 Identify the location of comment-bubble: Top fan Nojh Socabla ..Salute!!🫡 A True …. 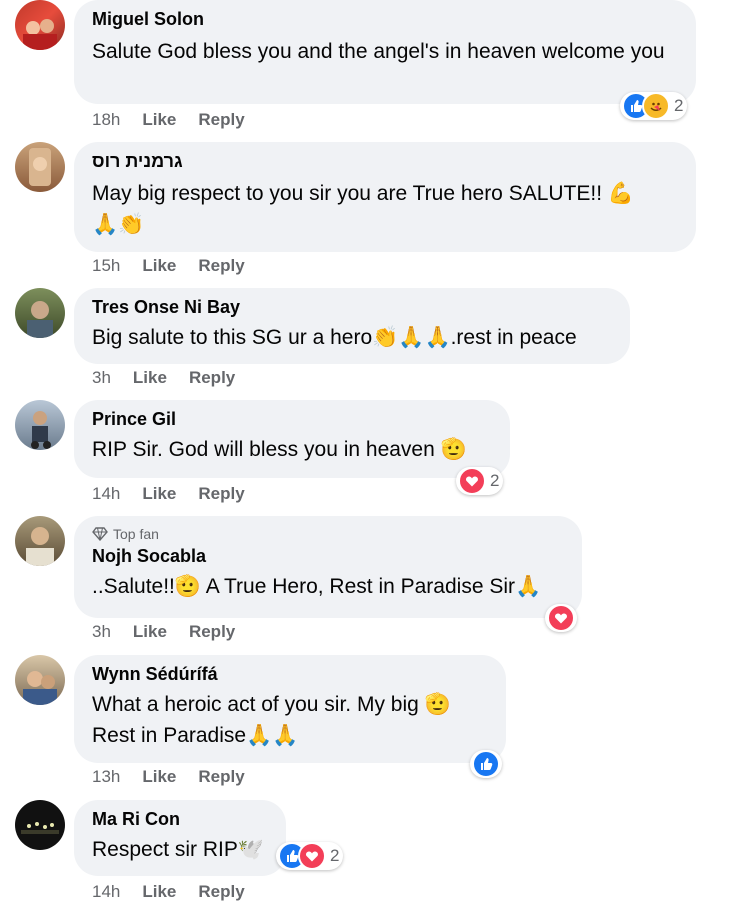
(328, 567).